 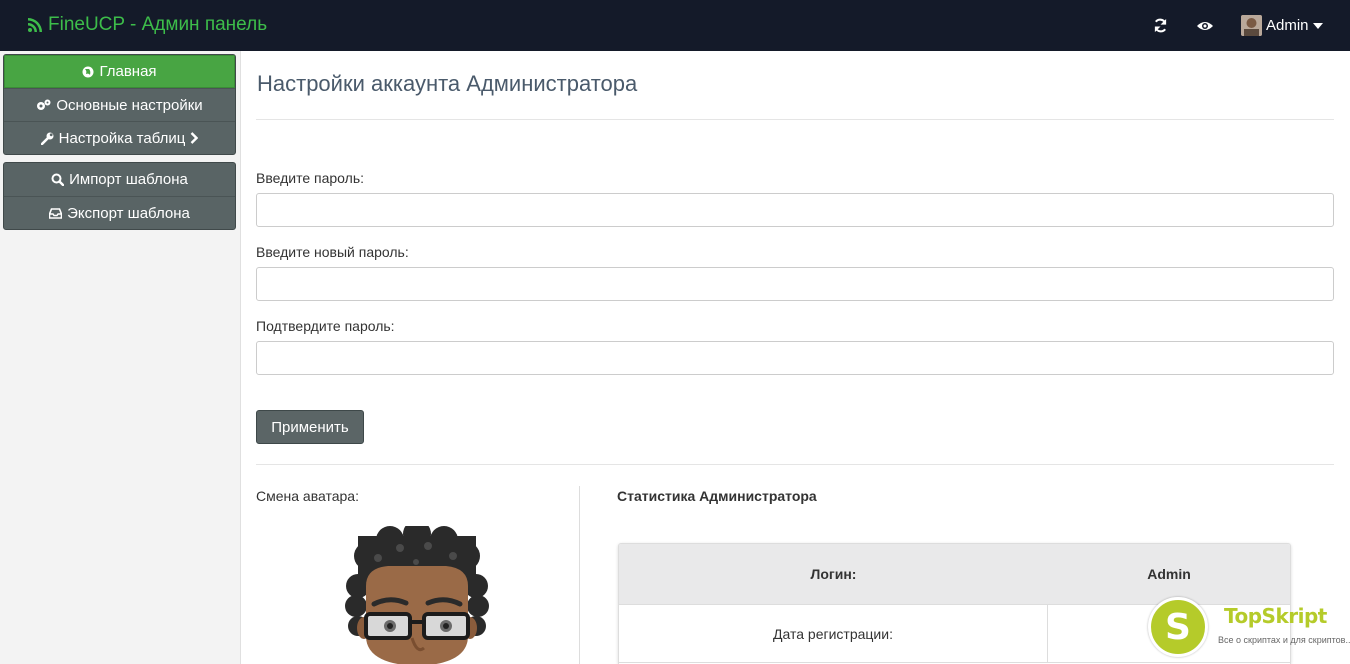 I want to click on gears-icon, so click(x=43, y=105).